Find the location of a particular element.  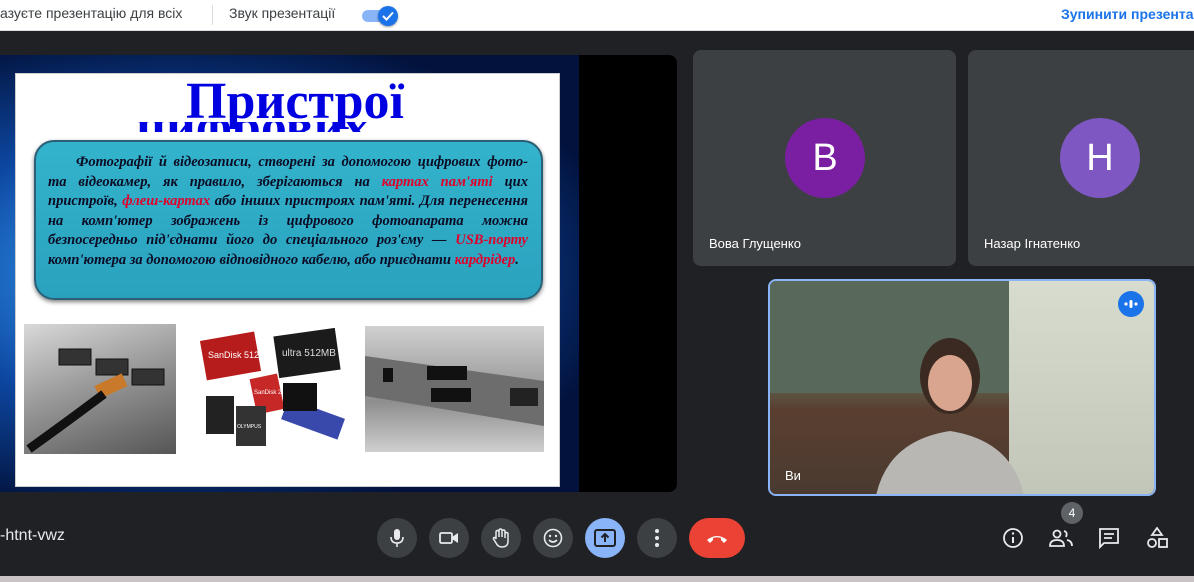

participant-tile: Н Назар Ігнатенко is located at coordinates (1081, 158).